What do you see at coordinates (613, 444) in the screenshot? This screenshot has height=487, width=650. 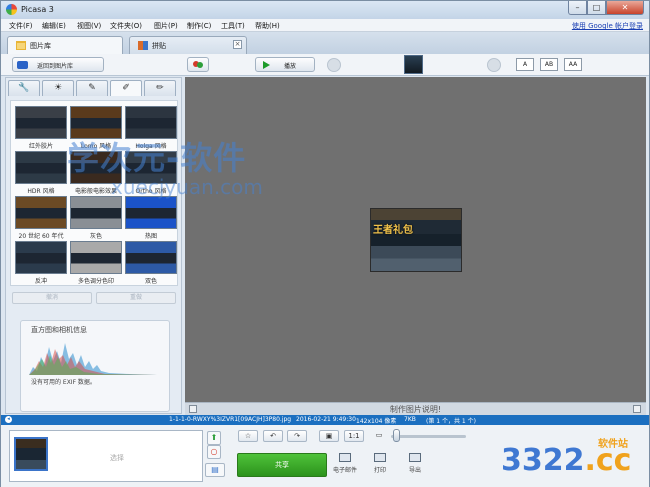 I see `watermark-brand-tag: 软件站` at bounding box center [613, 444].